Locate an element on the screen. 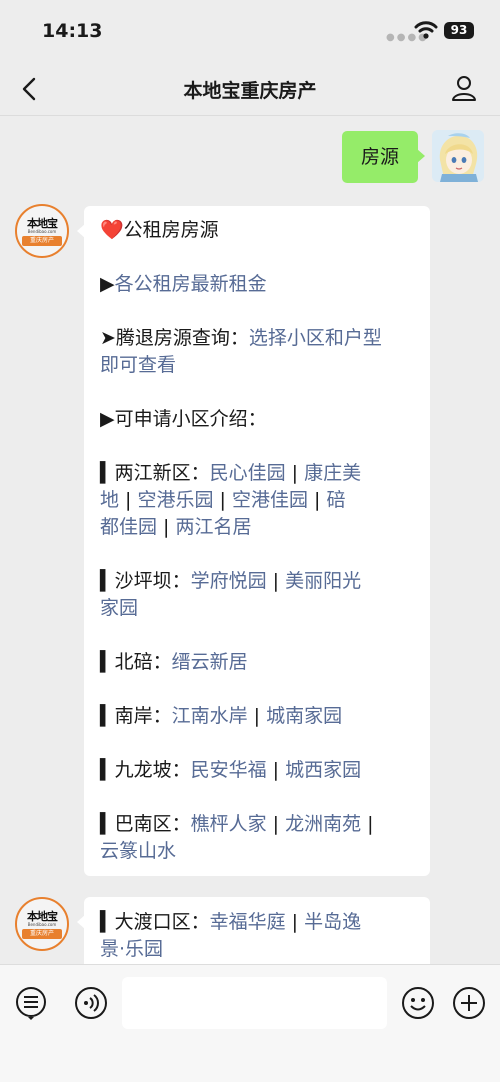 Image resolution: width=500 pixels, height=1082 pixels. community-link: 城西家园 is located at coordinates (323, 770).